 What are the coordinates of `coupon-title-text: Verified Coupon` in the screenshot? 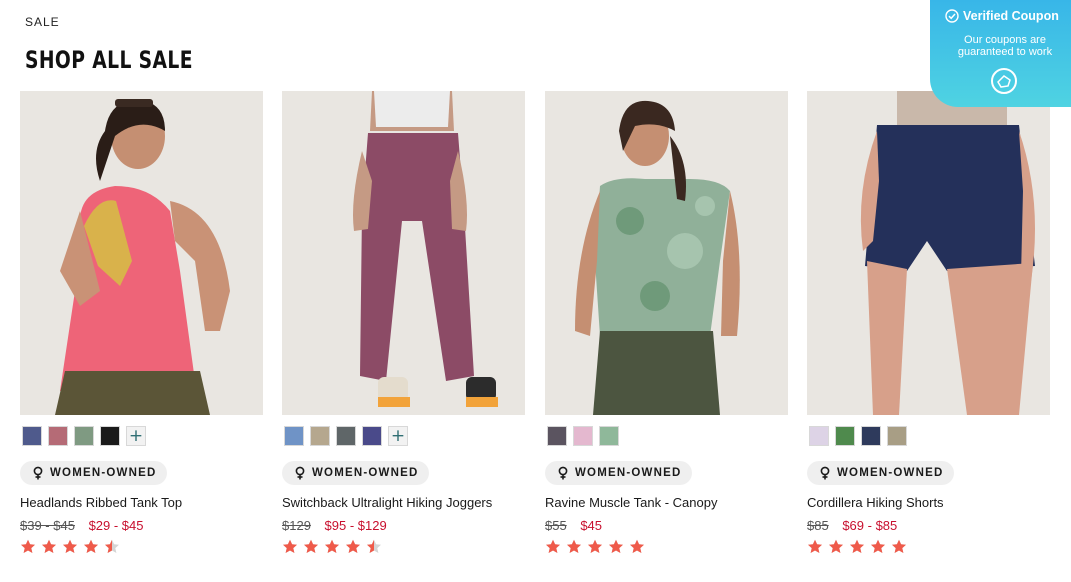 It's located at (1011, 16).